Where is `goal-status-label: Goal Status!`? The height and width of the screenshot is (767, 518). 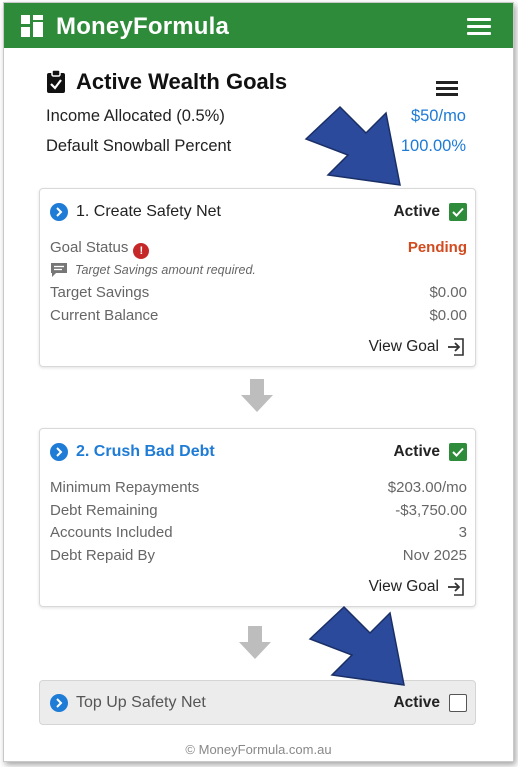
goal-status-label: Goal Status! is located at coordinates (100, 249).